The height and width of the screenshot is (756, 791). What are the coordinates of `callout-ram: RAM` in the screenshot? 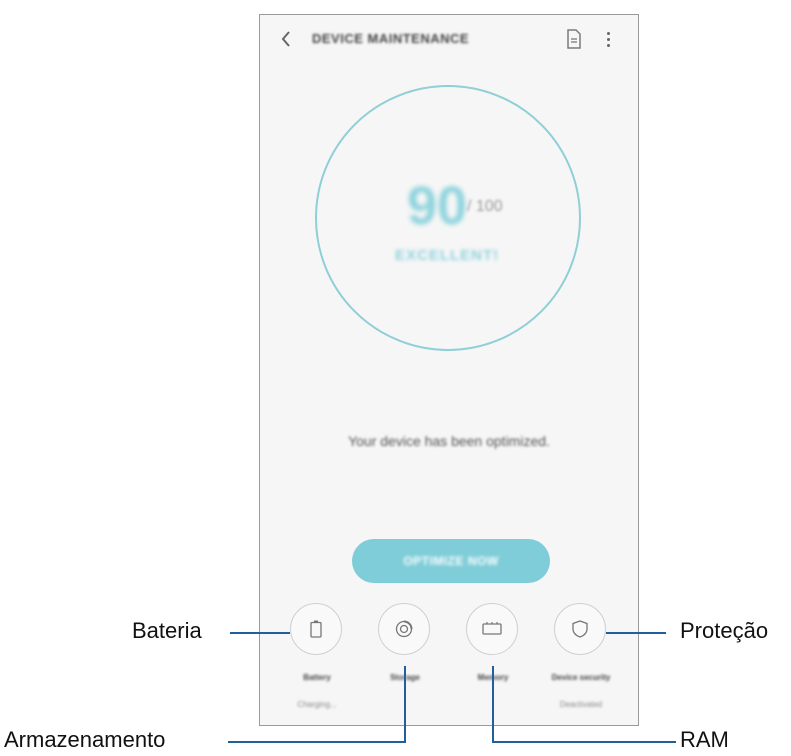 It's located at (704, 739).